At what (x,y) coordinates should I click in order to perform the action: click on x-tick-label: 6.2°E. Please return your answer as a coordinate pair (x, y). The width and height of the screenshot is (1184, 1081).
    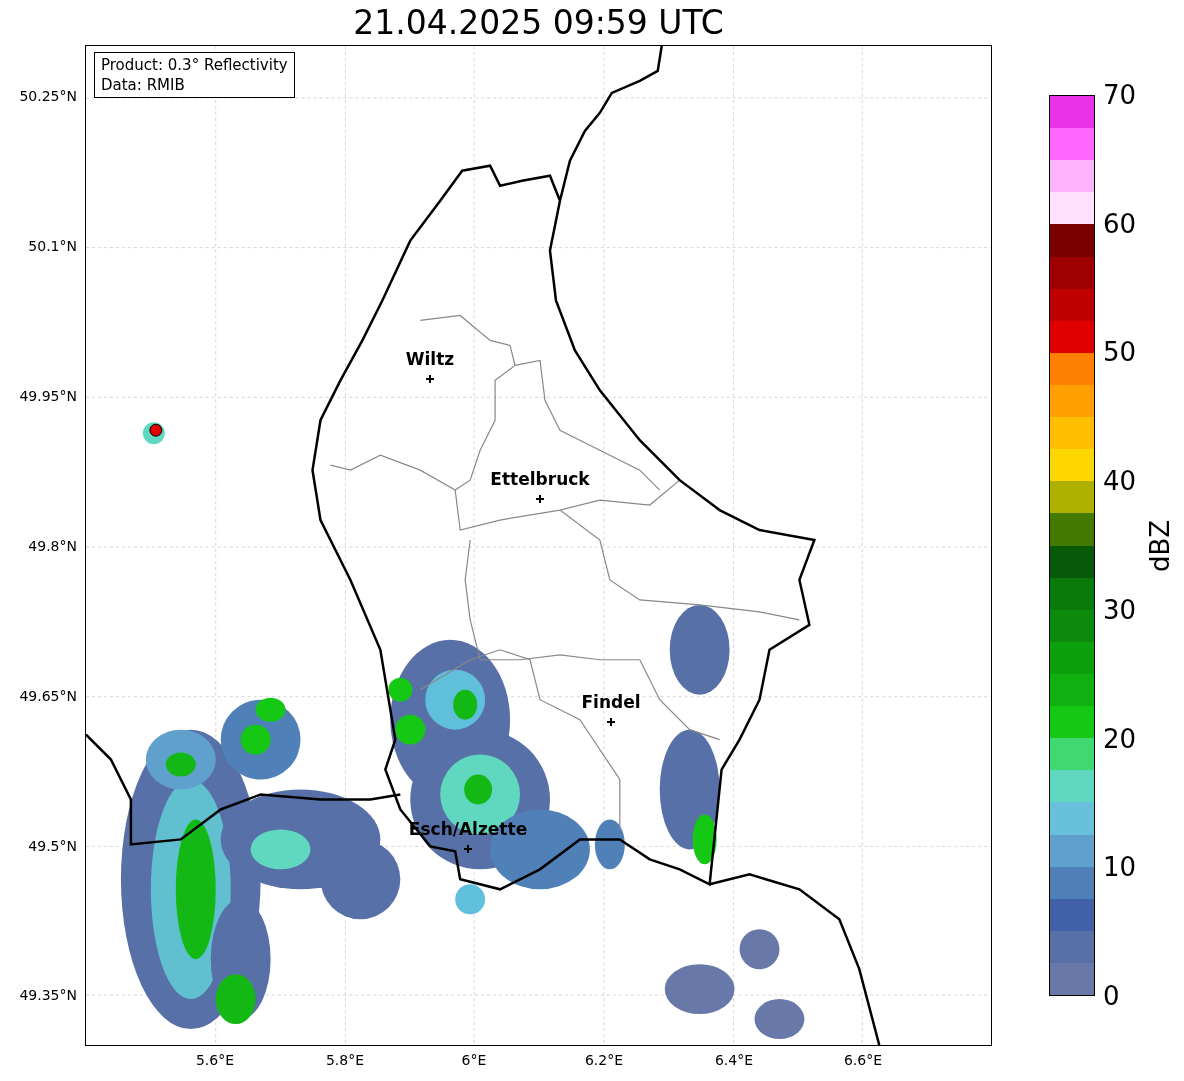
    Looking at the image, I should click on (604, 1060).